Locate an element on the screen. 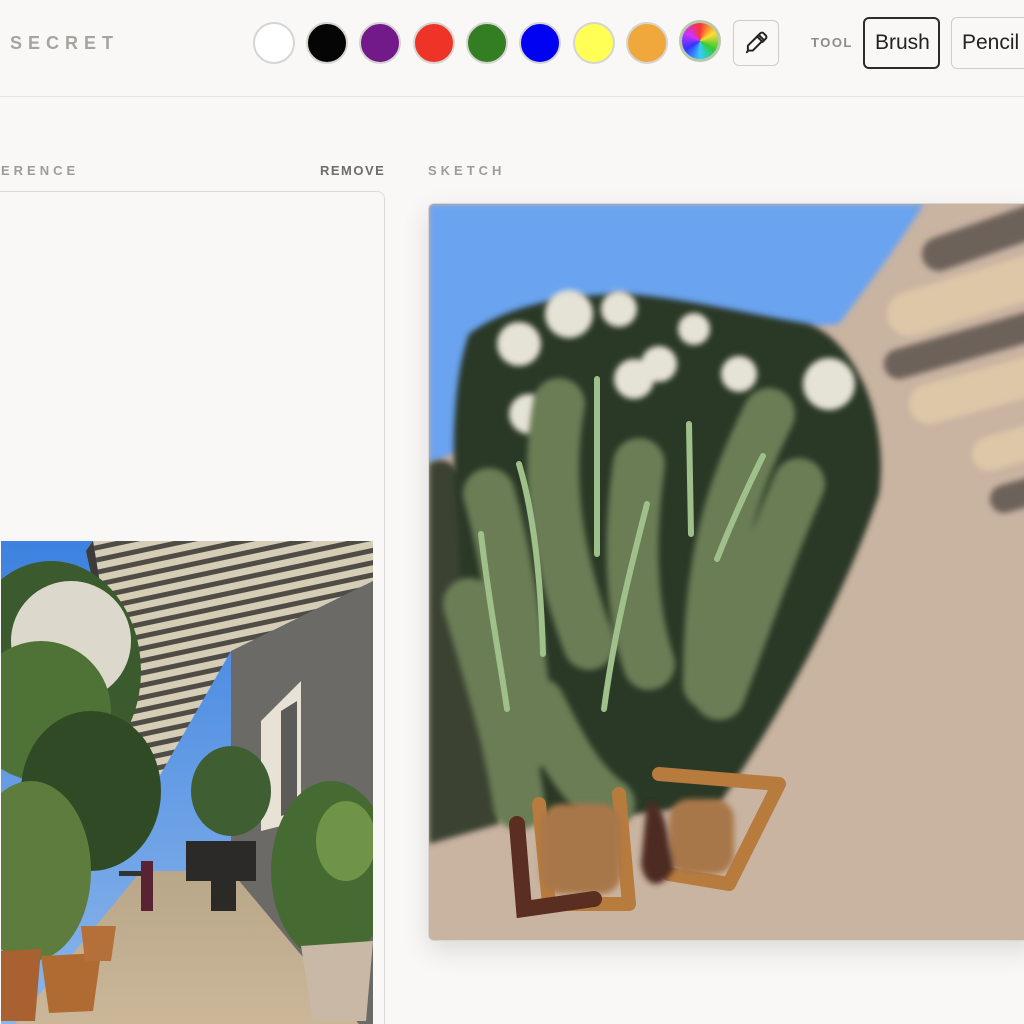 Image resolution: width=1024 pixels, height=1024 pixels. tool-brush-button: Brush is located at coordinates (901, 43).